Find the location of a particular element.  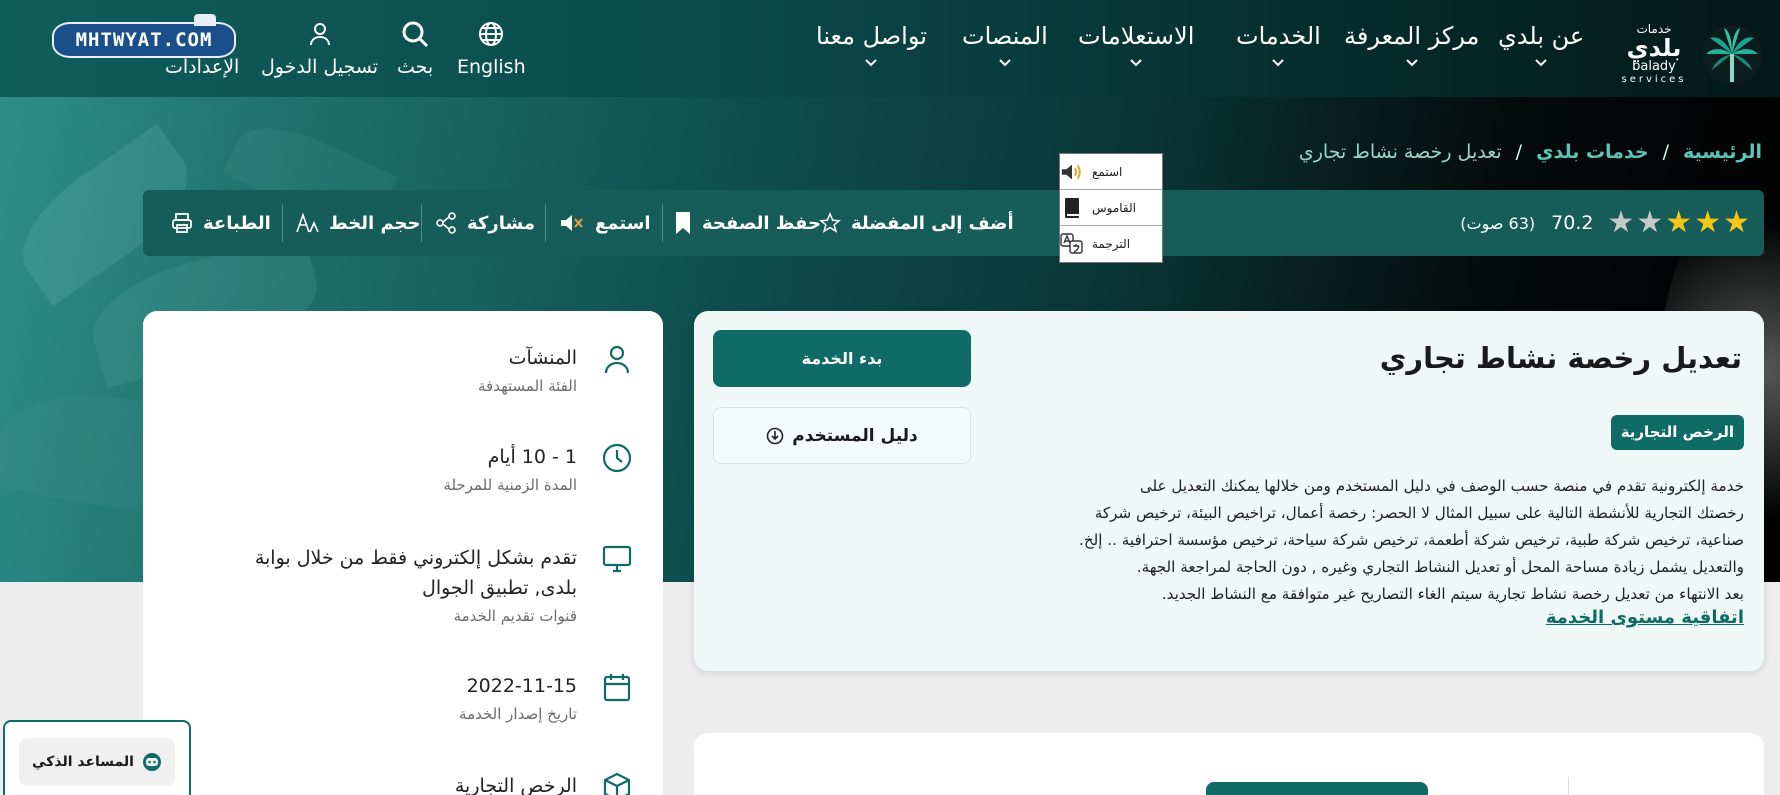

fact-release-date: 2022-11-15 تاريخ إصدار الخدمة is located at coordinates (546, 697).